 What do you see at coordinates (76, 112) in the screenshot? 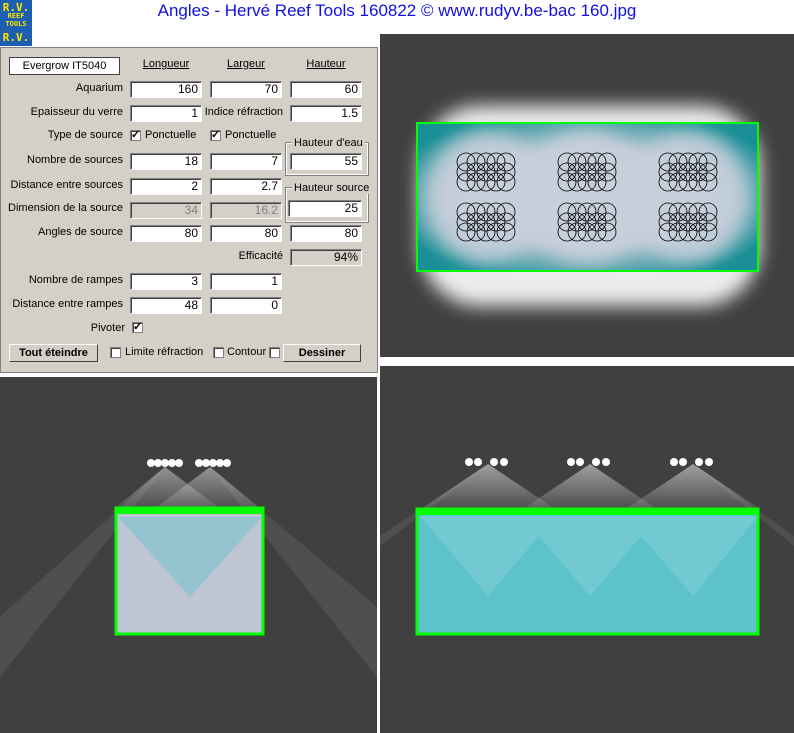
I see `glass-label: Epaisseur du verre` at bounding box center [76, 112].